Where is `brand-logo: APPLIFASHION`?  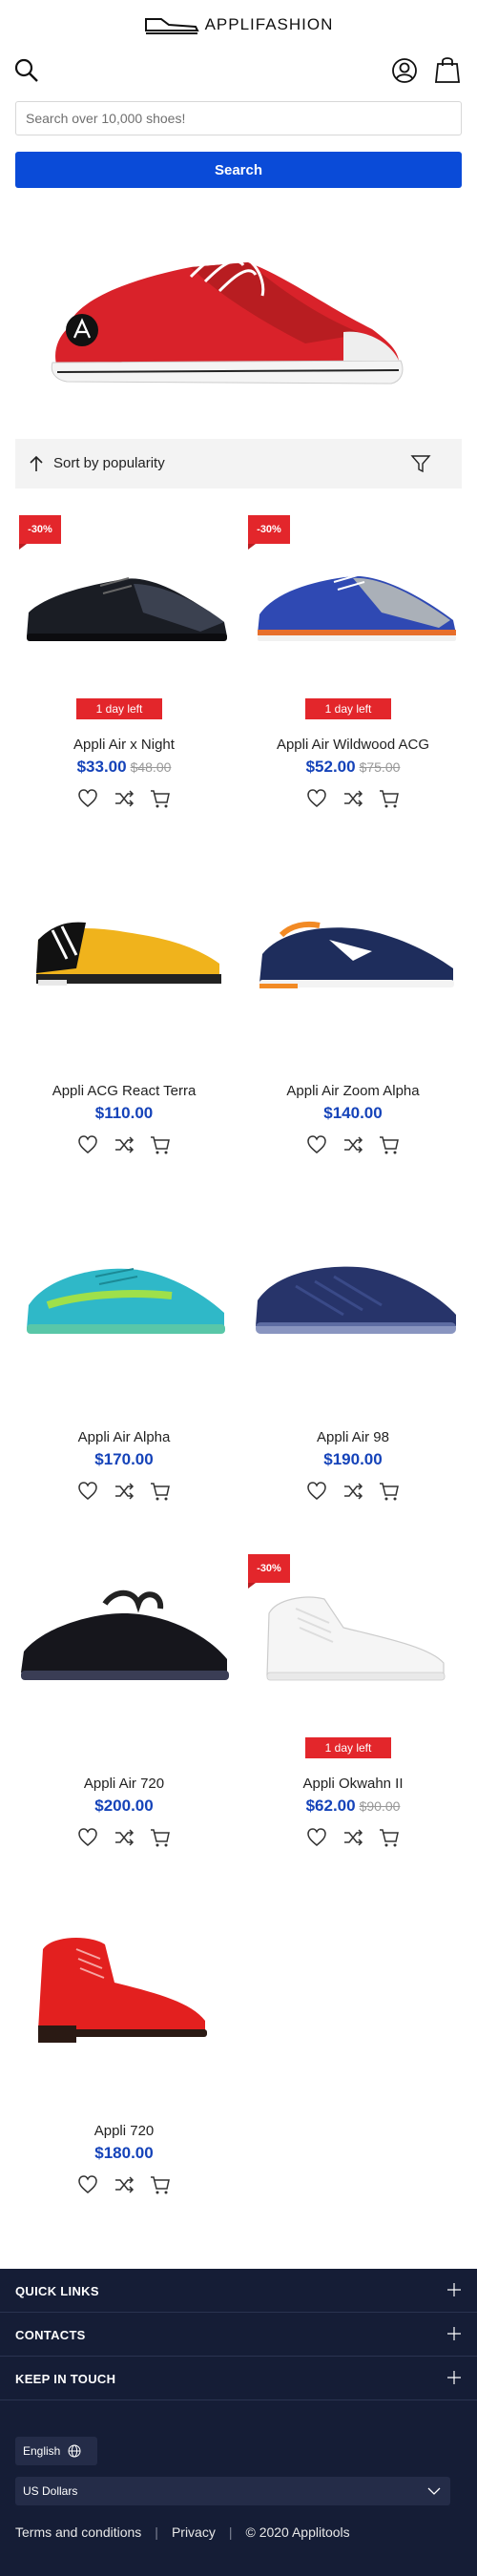
brand-logo: APPLIFASHION is located at coordinates (239, 24).